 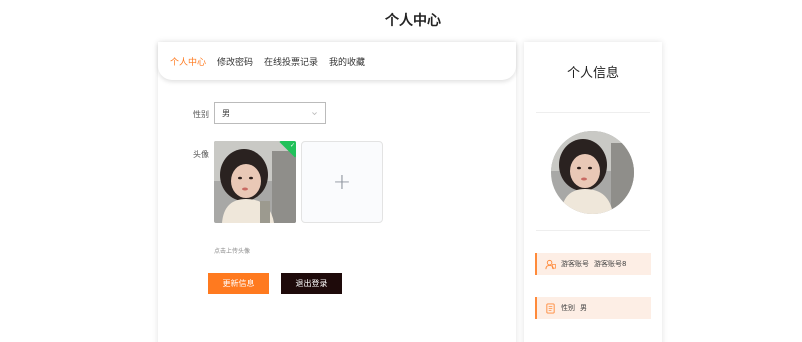 I want to click on update-info-button: 更新信息, so click(x=238, y=283).